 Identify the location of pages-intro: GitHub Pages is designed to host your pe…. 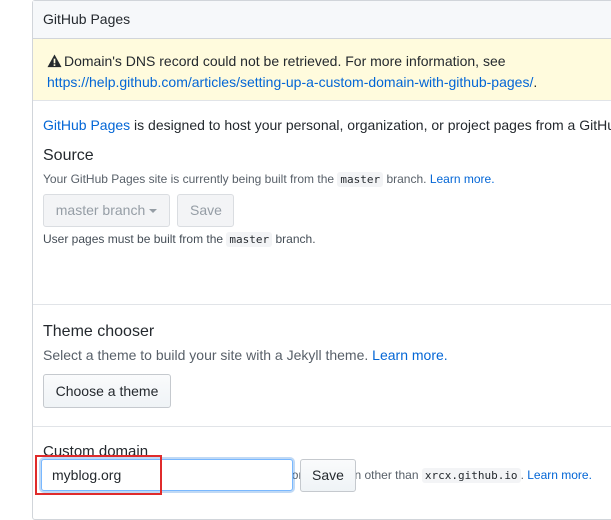
(322, 118).